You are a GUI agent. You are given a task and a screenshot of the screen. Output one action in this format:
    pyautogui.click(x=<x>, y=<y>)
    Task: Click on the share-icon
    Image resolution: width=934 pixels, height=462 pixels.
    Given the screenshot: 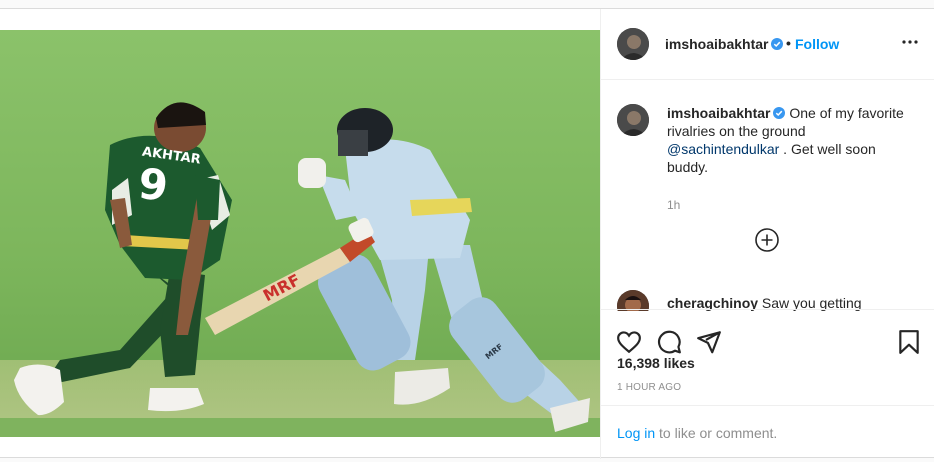 What is the action you would take?
    pyautogui.click(x=709, y=342)
    